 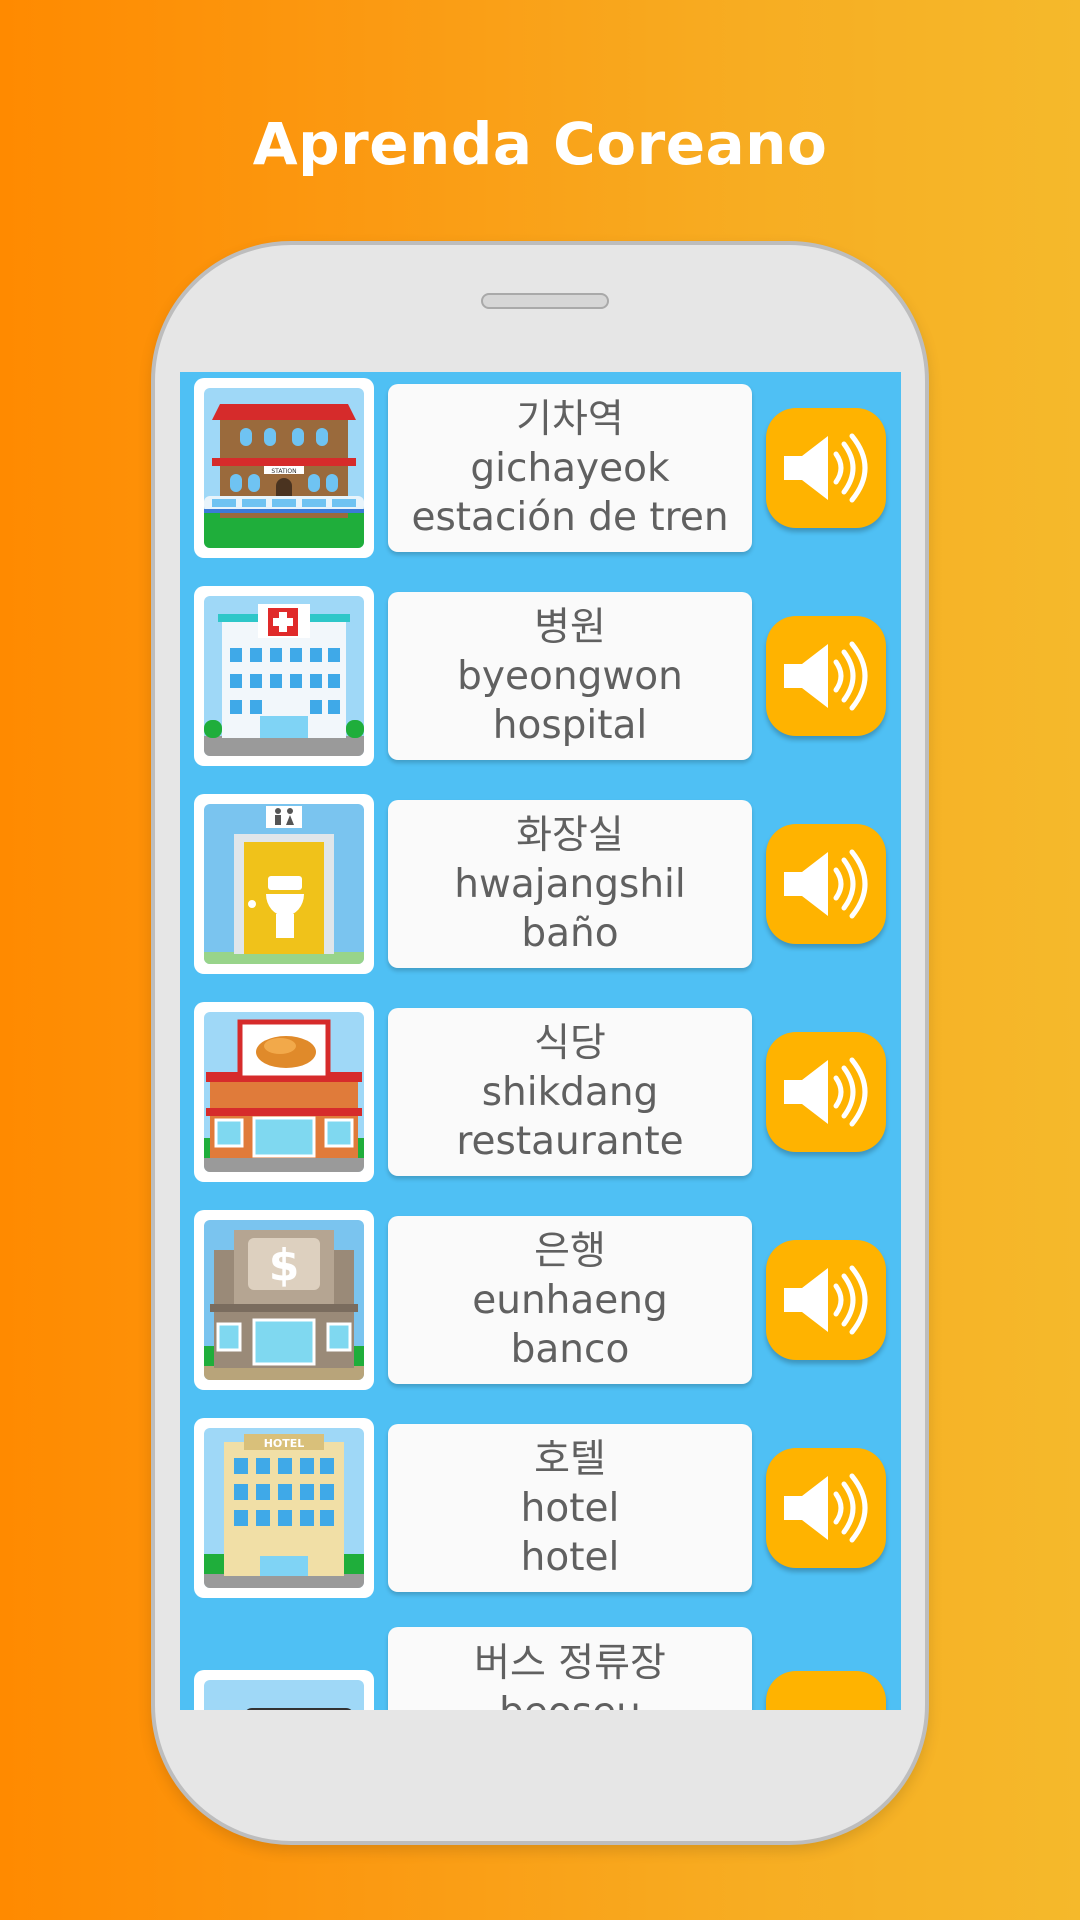 What do you see at coordinates (540, 144) in the screenshot?
I see `page-title: Aprenda Coreano` at bounding box center [540, 144].